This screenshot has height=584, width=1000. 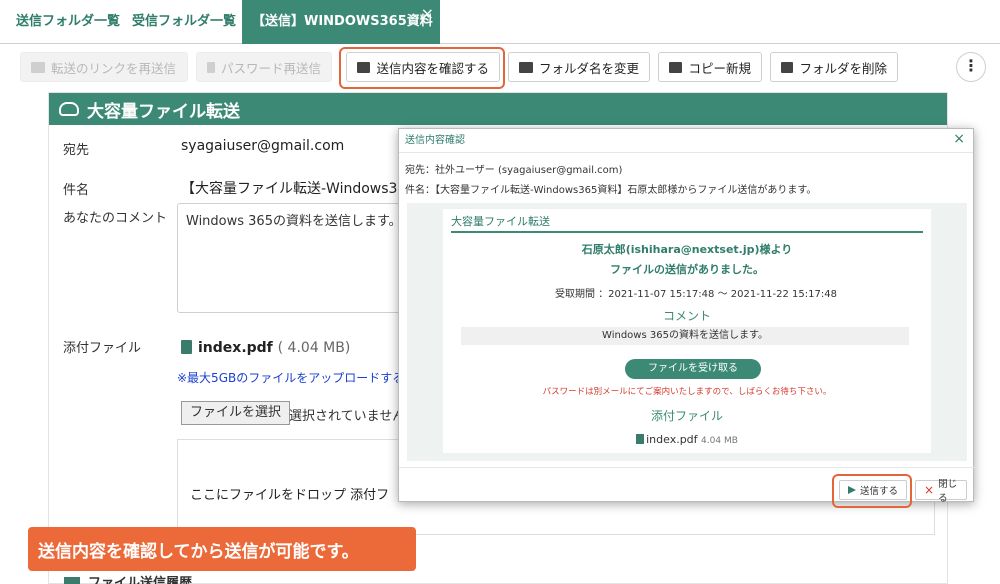 What do you see at coordinates (314, 348) in the screenshot?
I see `file-size: ( 4.04 MB)` at bounding box center [314, 348].